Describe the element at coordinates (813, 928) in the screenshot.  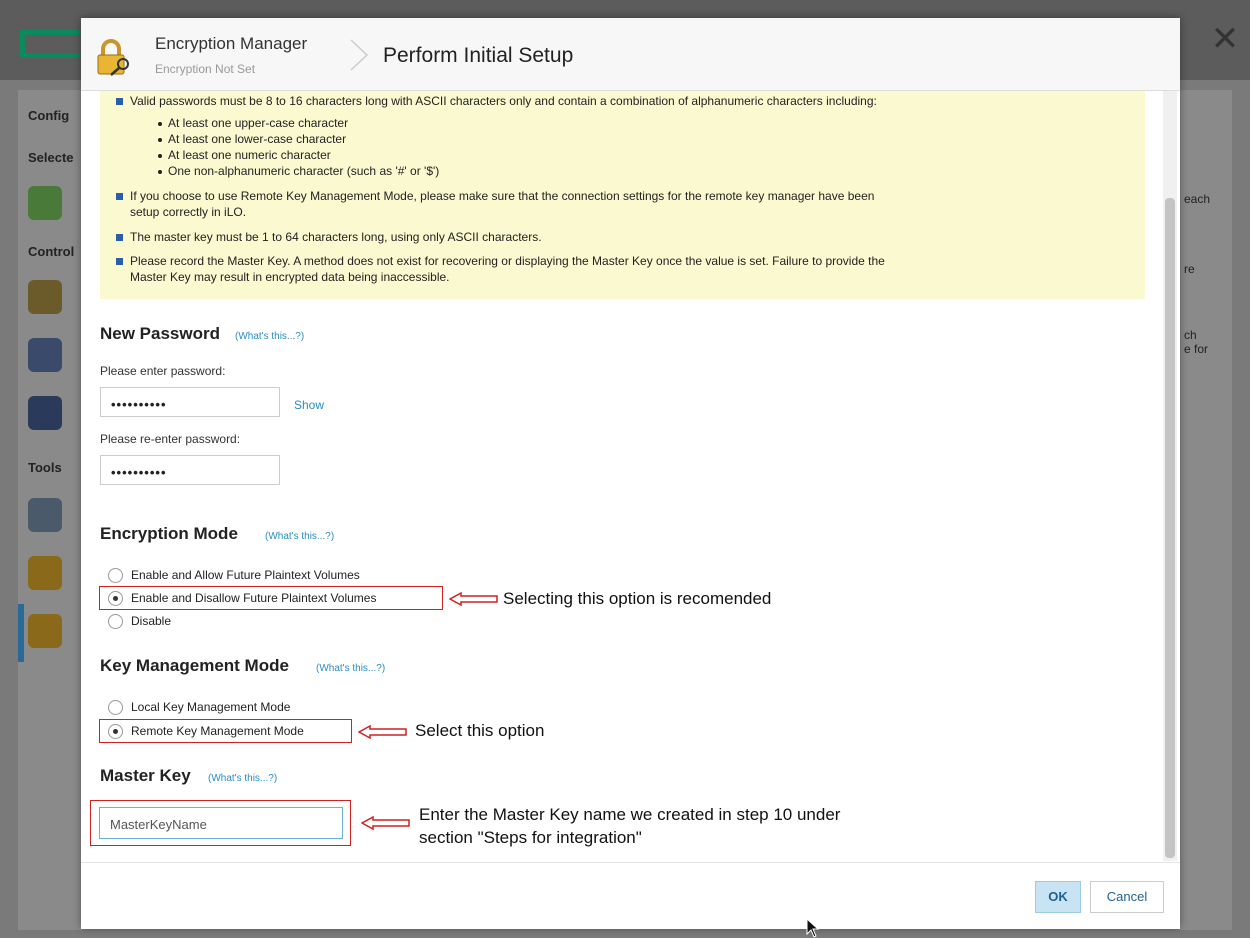
I see `mouse-cursor-icon` at that location.